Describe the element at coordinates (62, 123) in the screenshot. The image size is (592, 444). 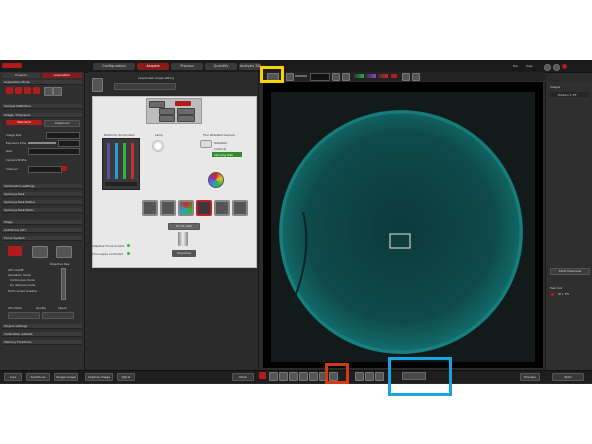
I see `tab-advanced: Advanced` at that location.